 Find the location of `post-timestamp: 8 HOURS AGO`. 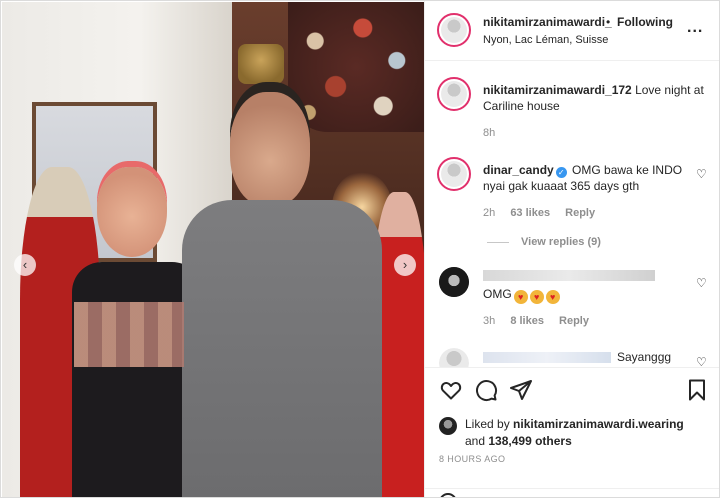

post-timestamp: 8 HOURS AGO is located at coordinates (472, 459).